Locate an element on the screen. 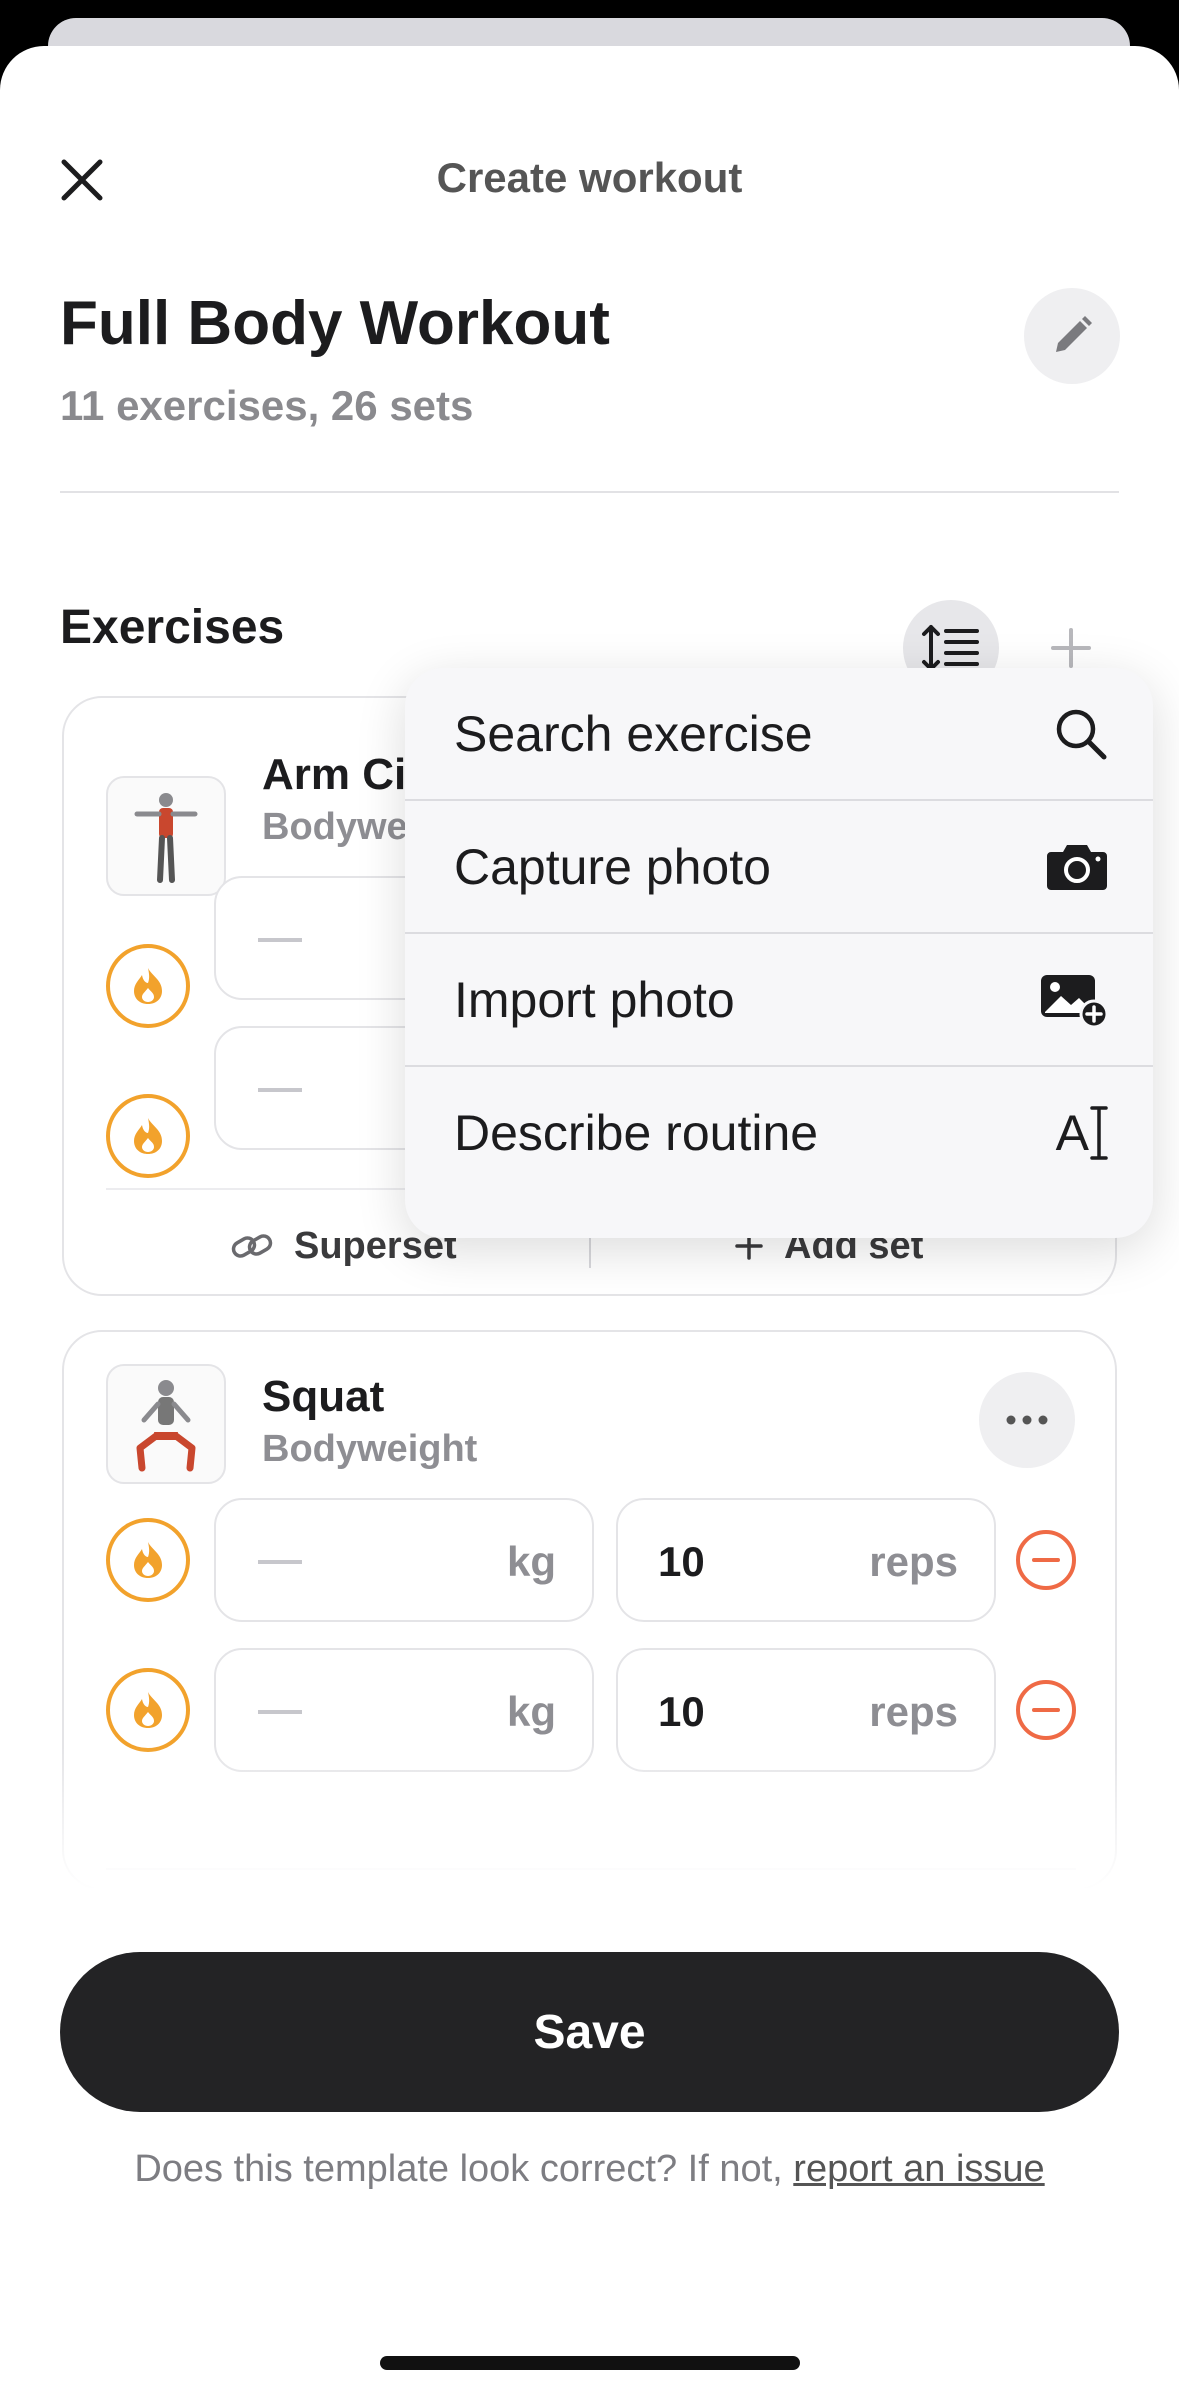  menu-item-label: Describe routine is located at coordinates (636, 1133).